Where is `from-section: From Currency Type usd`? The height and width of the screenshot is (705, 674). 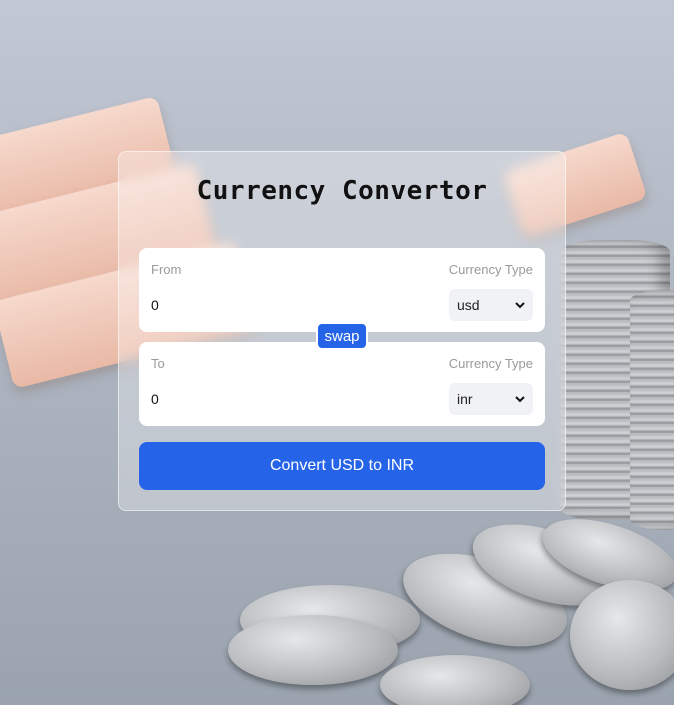
from-section: From Currency Type usd is located at coordinates (342, 290).